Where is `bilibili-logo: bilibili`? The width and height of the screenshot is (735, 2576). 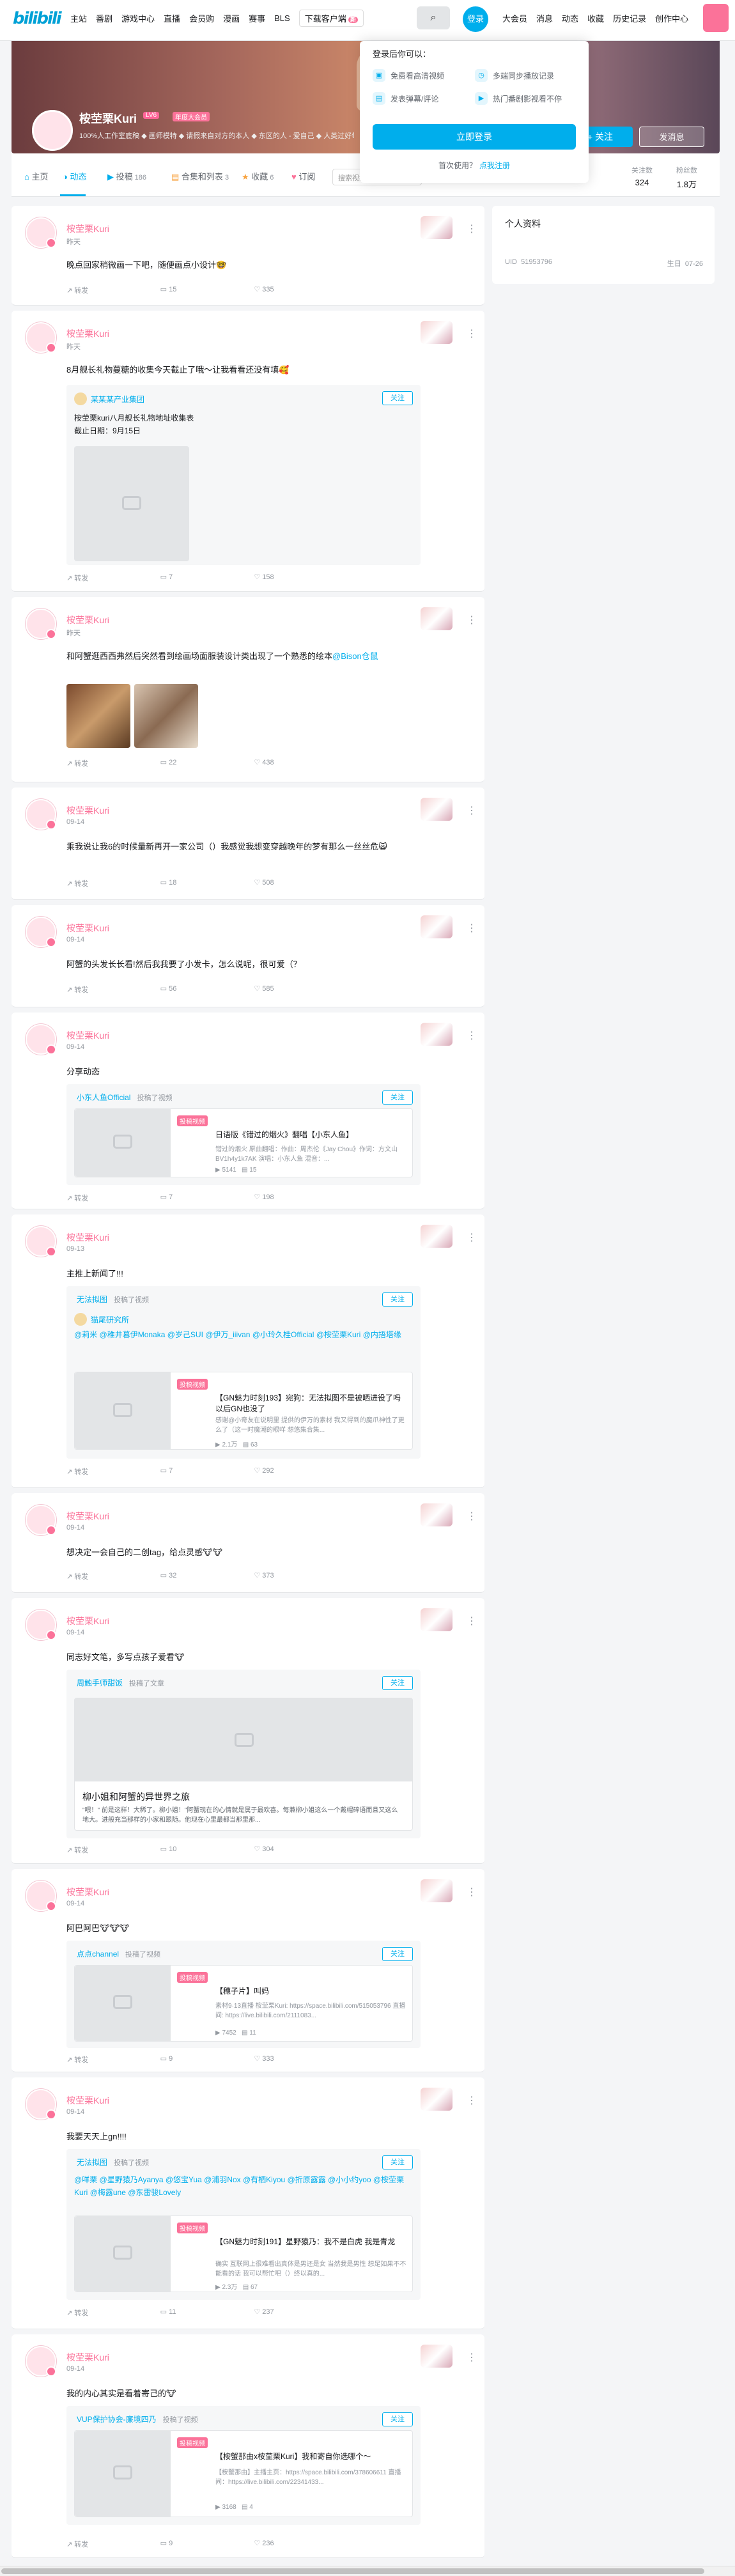
bilibili-logo: bilibili is located at coordinates (37, 20).